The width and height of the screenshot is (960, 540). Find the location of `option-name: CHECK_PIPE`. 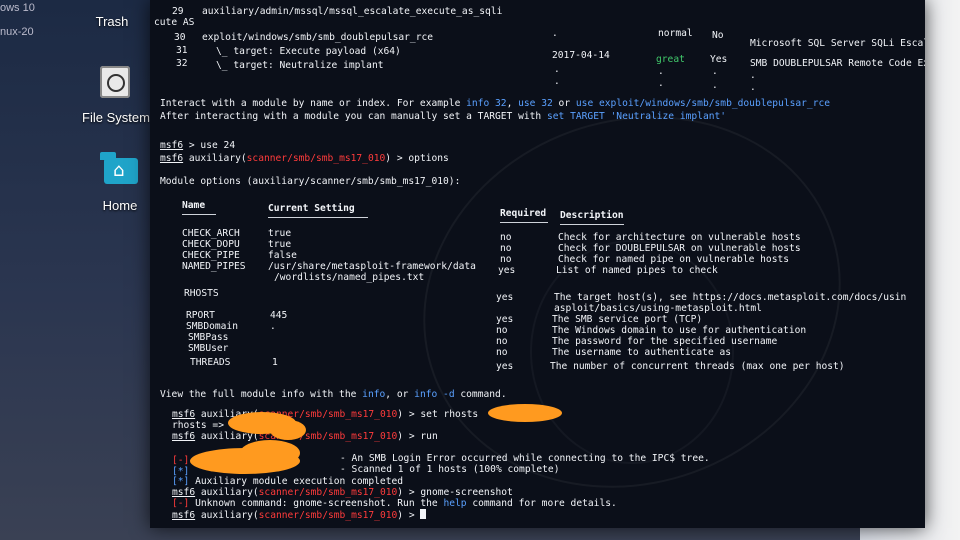

option-name: CHECK_PIPE is located at coordinates (211, 255).